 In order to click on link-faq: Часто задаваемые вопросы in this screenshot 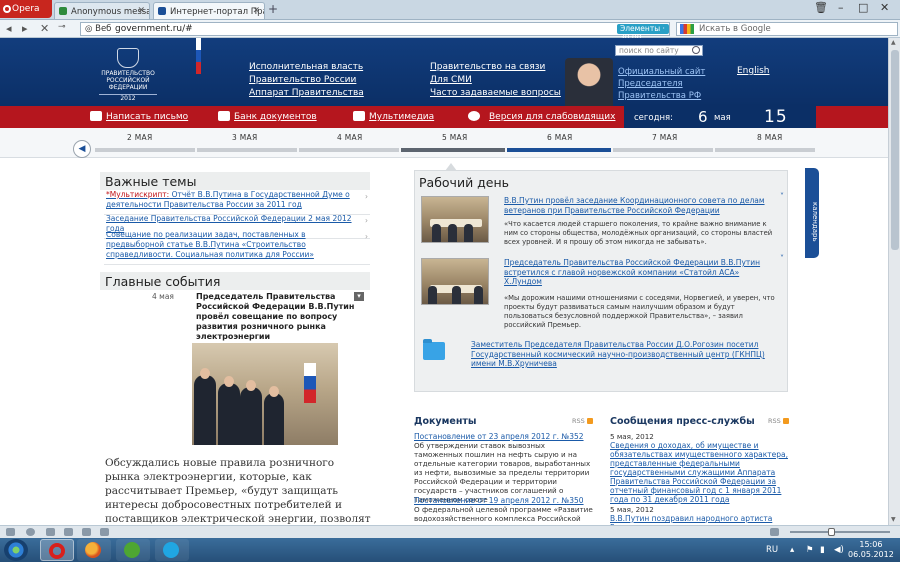, I will do `click(495, 93)`.